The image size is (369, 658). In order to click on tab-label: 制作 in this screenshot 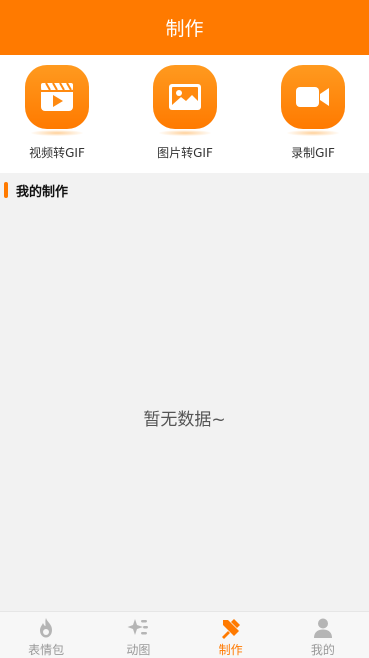, I will do `click(230, 650)`.